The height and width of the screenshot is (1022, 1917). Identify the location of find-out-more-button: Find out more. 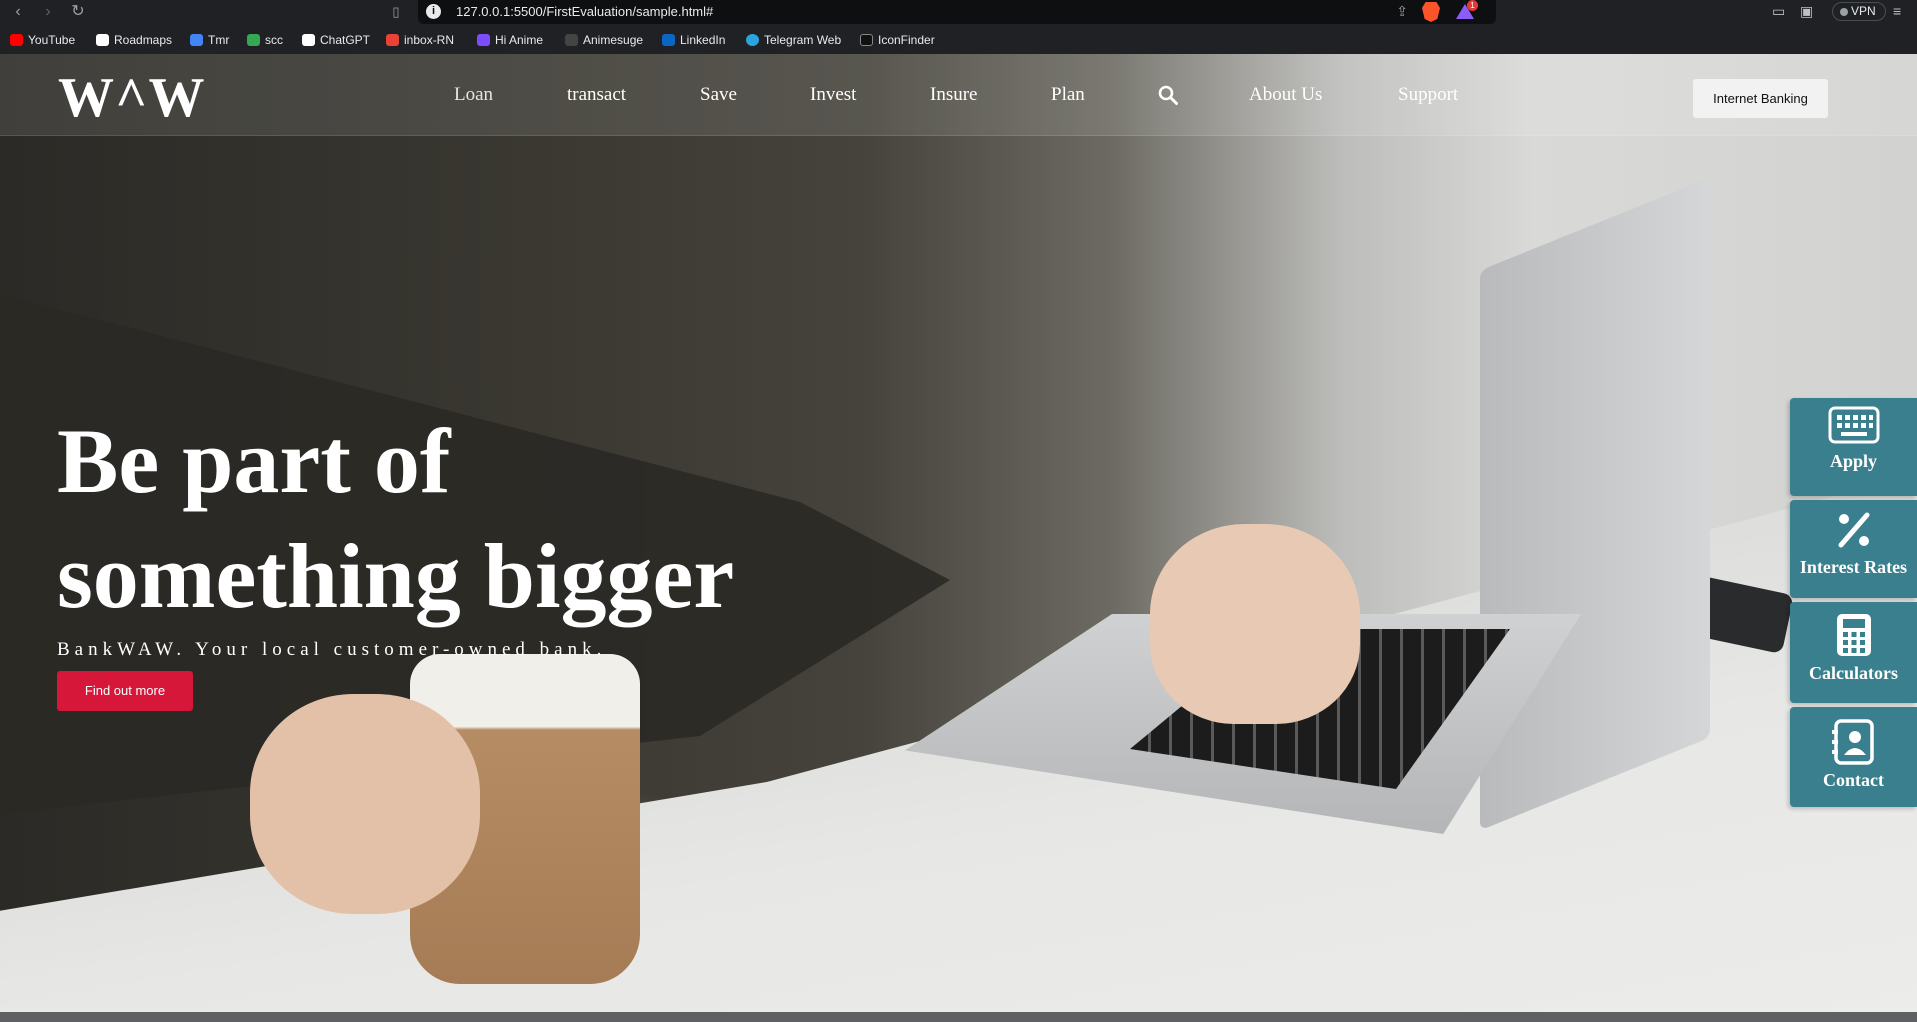
(125, 691).